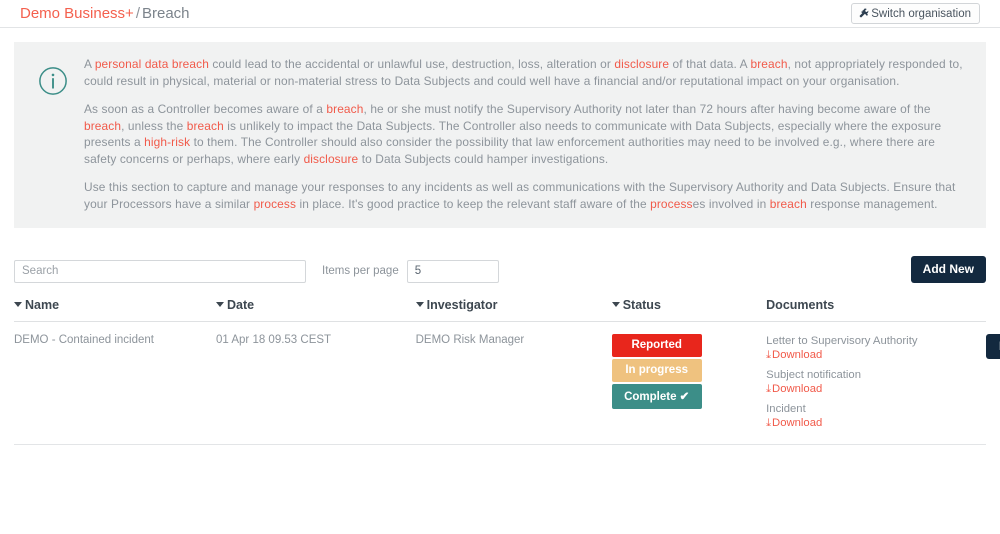  What do you see at coordinates (842, 341) in the screenshot?
I see `document-title: Letter to Supervisory Authority` at bounding box center [842, 341].